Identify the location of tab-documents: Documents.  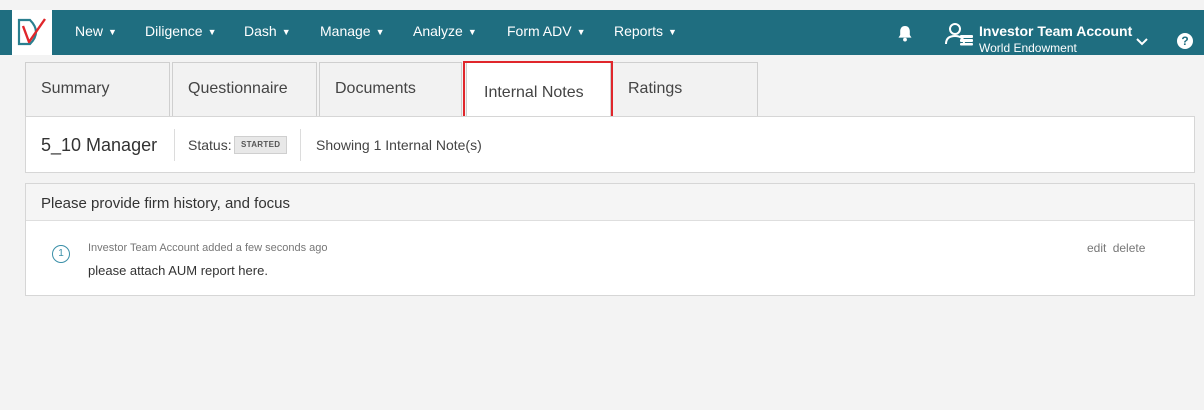
(390, 89).